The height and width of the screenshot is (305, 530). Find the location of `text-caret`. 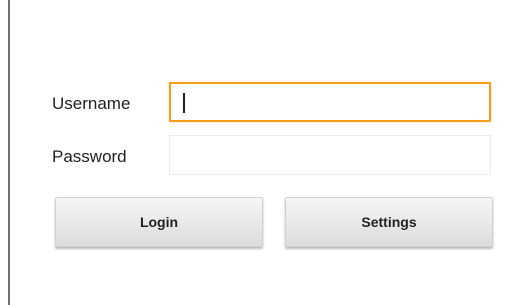

text-caret is located at coordinates (184, 103).